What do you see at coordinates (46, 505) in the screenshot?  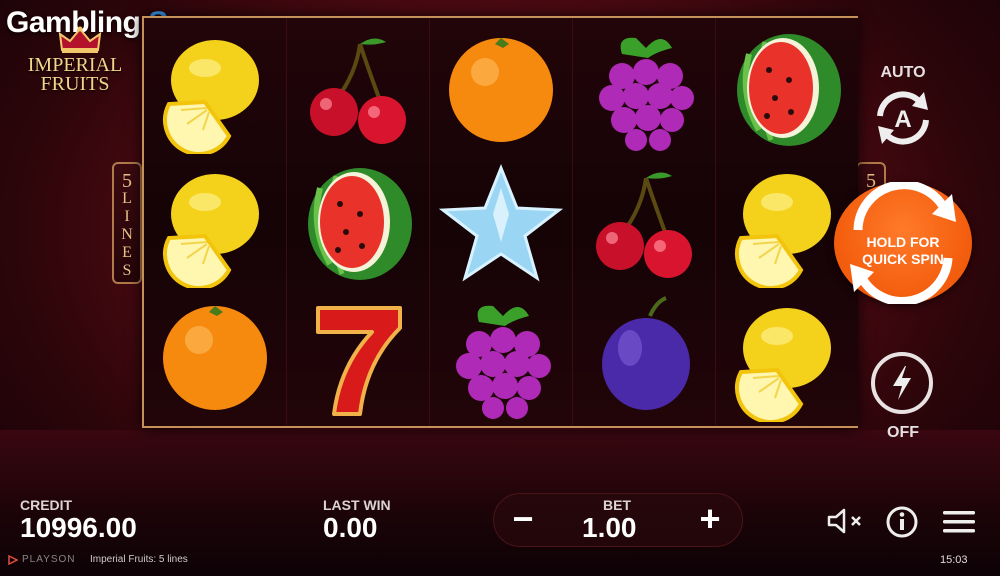 I see `credit-label: CREDIT` at bounding box center [46, 505].